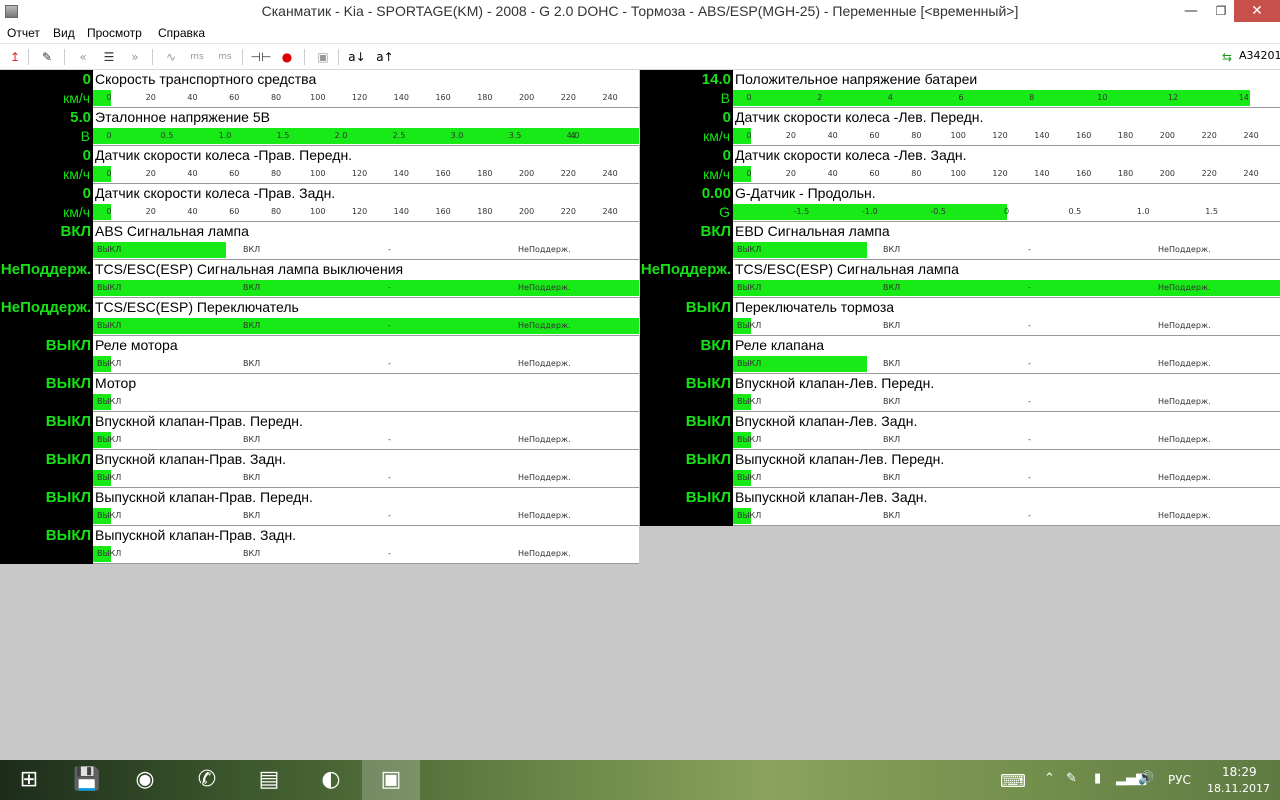 Image resolution: width=1280 pixels, height=800 pixels. Describe the element at coordinates (46, 89) in the screenshot. I see `value-box: 0 км/ч` at that location.